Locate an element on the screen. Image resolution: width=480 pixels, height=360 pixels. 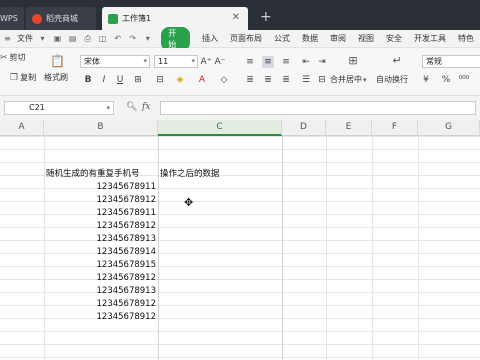
column-header-d: D is located at coordinates (304, 128).